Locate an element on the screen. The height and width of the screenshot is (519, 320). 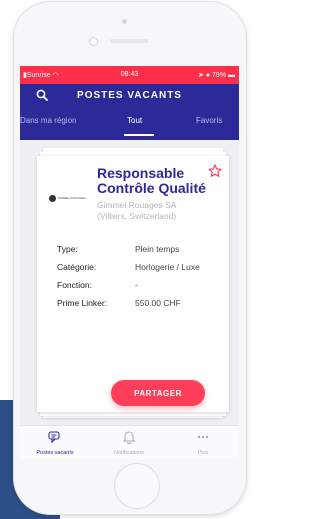
company-name: Gimmel Rouages SA is located at coordinates (137, 205).